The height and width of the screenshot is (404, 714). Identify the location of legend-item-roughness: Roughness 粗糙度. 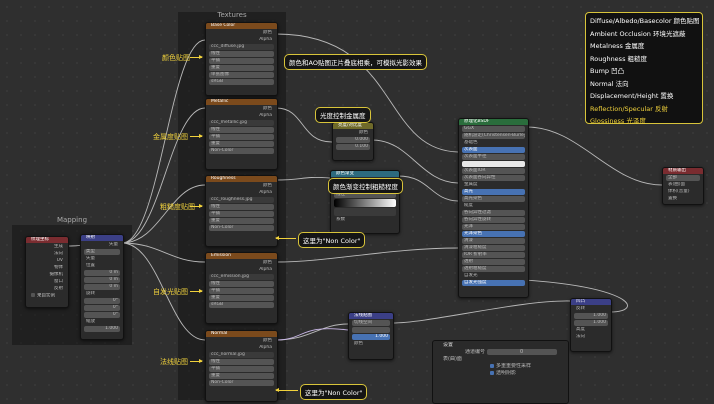
(619, 58).